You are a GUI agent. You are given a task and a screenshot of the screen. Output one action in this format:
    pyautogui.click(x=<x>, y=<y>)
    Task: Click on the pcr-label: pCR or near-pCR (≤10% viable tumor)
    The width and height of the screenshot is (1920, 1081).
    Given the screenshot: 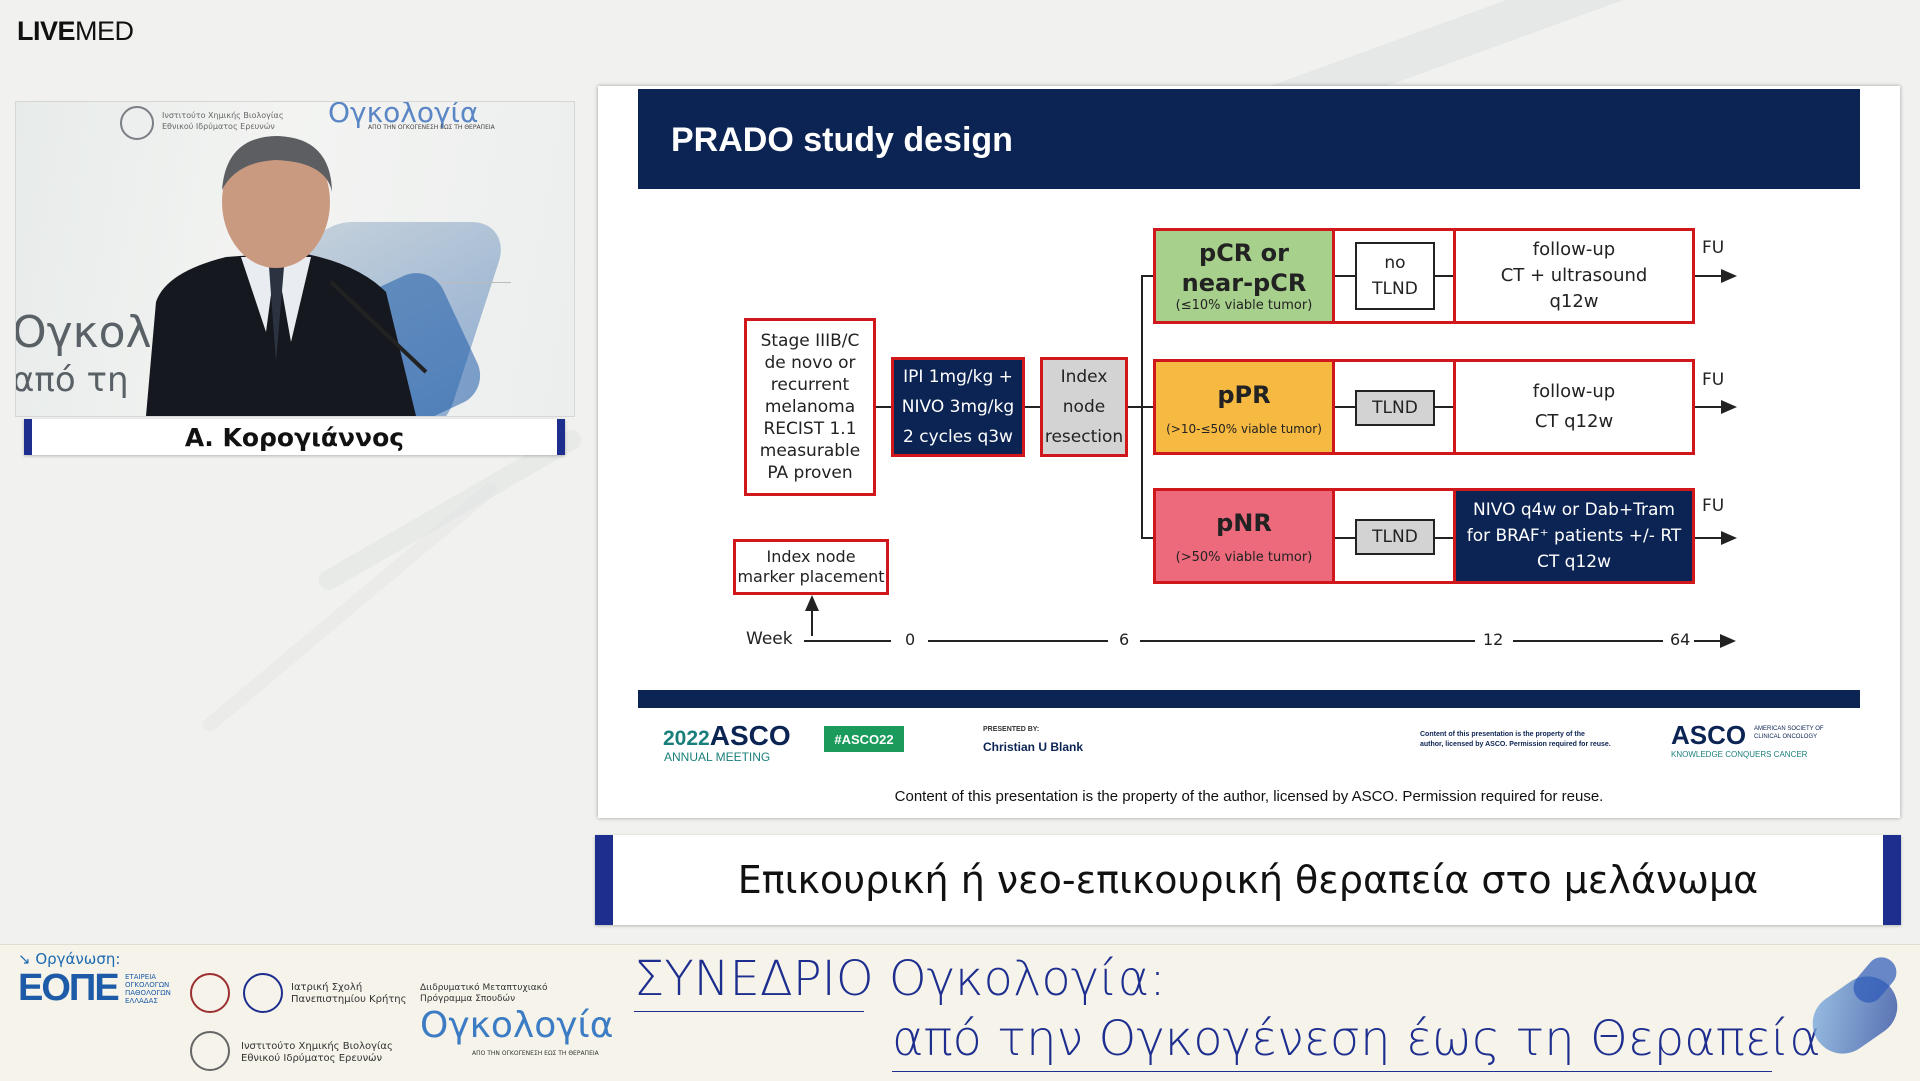 What is the action you would take?
    pyautogui.click(x=1244, y=276)
    